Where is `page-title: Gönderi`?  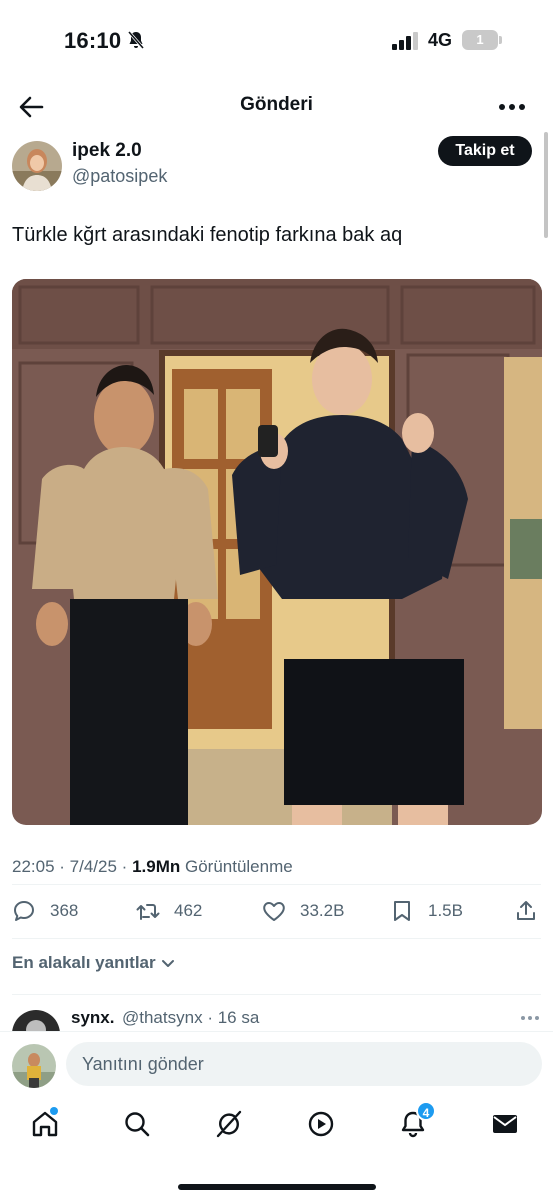 page-title: Gönderi is located at coordinates (276, 104).